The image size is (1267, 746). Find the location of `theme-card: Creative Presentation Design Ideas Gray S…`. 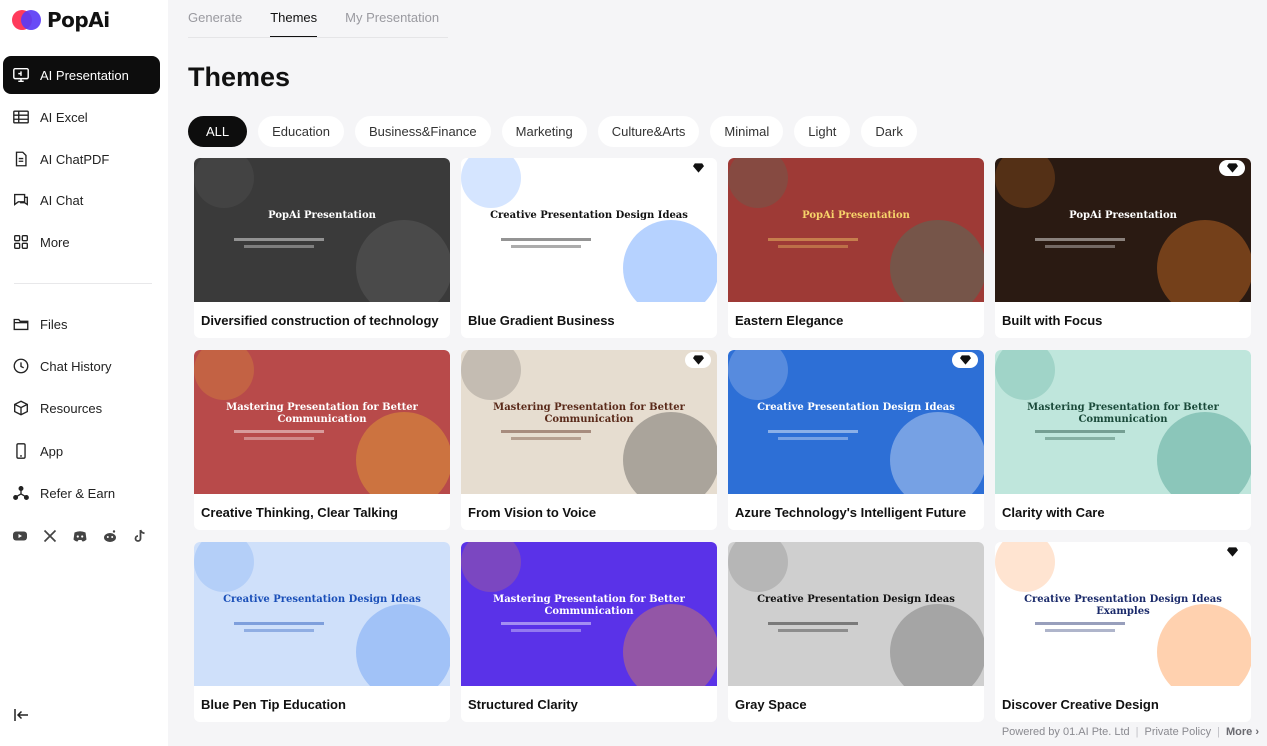

theme-card: Creative Presentation Design Ideas Gray S… is located at coordinates (856, 632).